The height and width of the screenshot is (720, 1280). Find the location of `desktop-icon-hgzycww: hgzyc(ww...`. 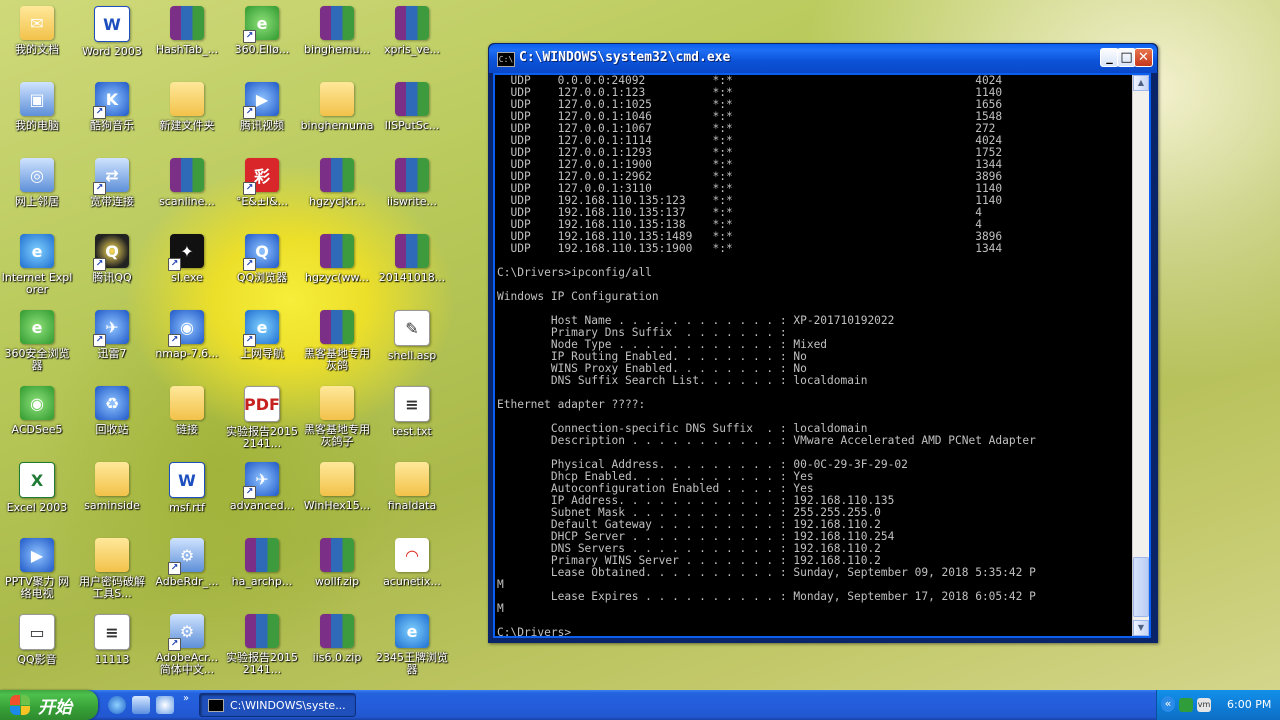

desktop-icon-hgzycww: hgzyc(ww... is located at coordinates (337, 269).